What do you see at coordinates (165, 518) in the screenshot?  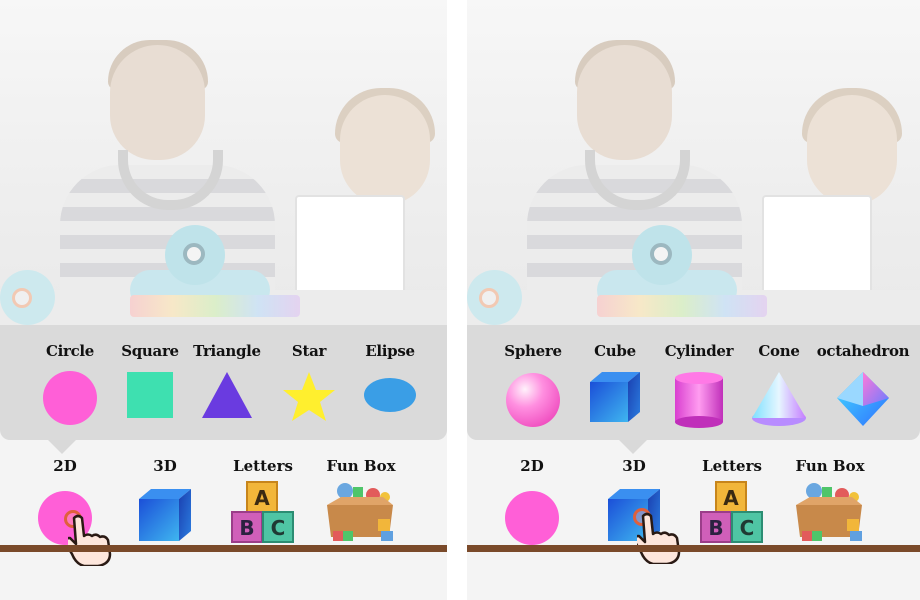 I see `blue-cube-icon` at bounding box center [165, 518].